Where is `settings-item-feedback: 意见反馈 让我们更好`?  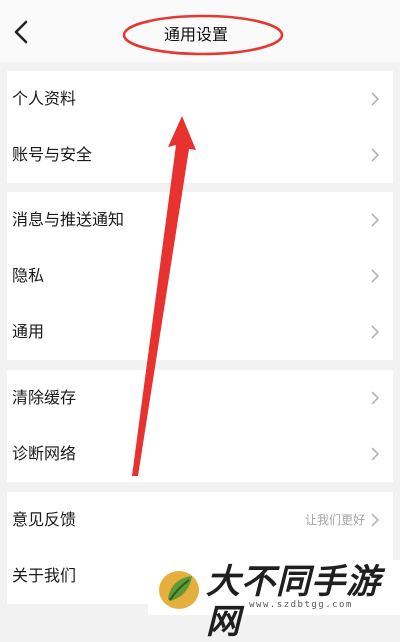 settings-item-feedback: 意见反馈 让我们更好 is located at coordinates (200, 520).